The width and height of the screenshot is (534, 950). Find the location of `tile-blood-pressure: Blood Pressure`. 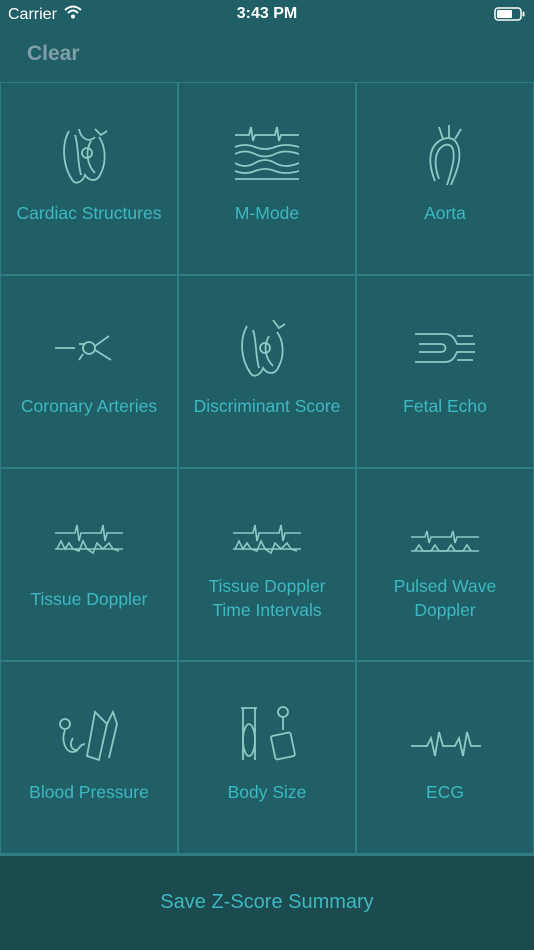

tile-blood-pressure: Blood Pressure is located at coordinates (89, 757).